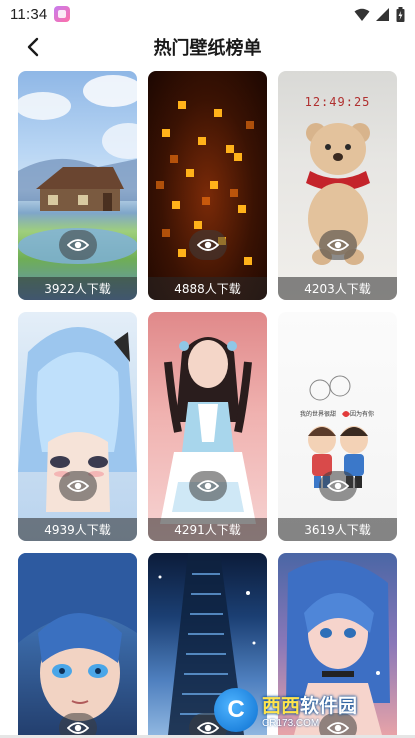  I want to click on wallpaper-card: 4291人下载, so click(207, 426).